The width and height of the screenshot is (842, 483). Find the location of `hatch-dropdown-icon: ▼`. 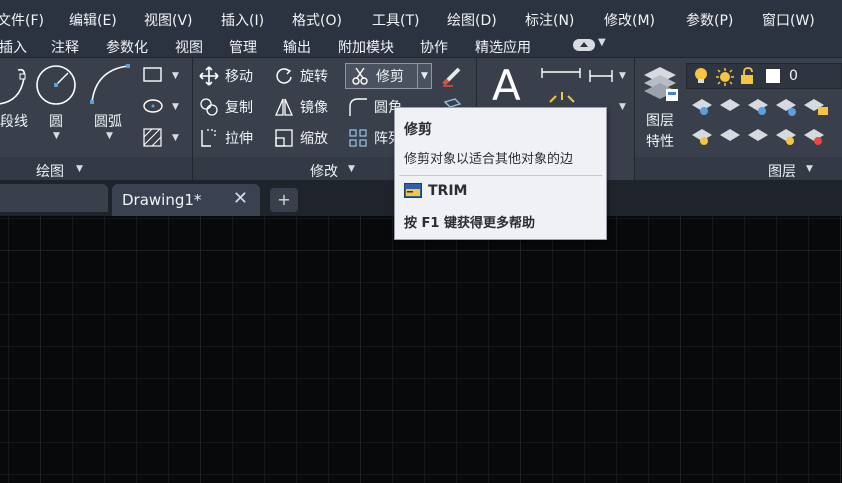

hatch-dropdown-icon: ▼ is located at coordinates (175, 138).